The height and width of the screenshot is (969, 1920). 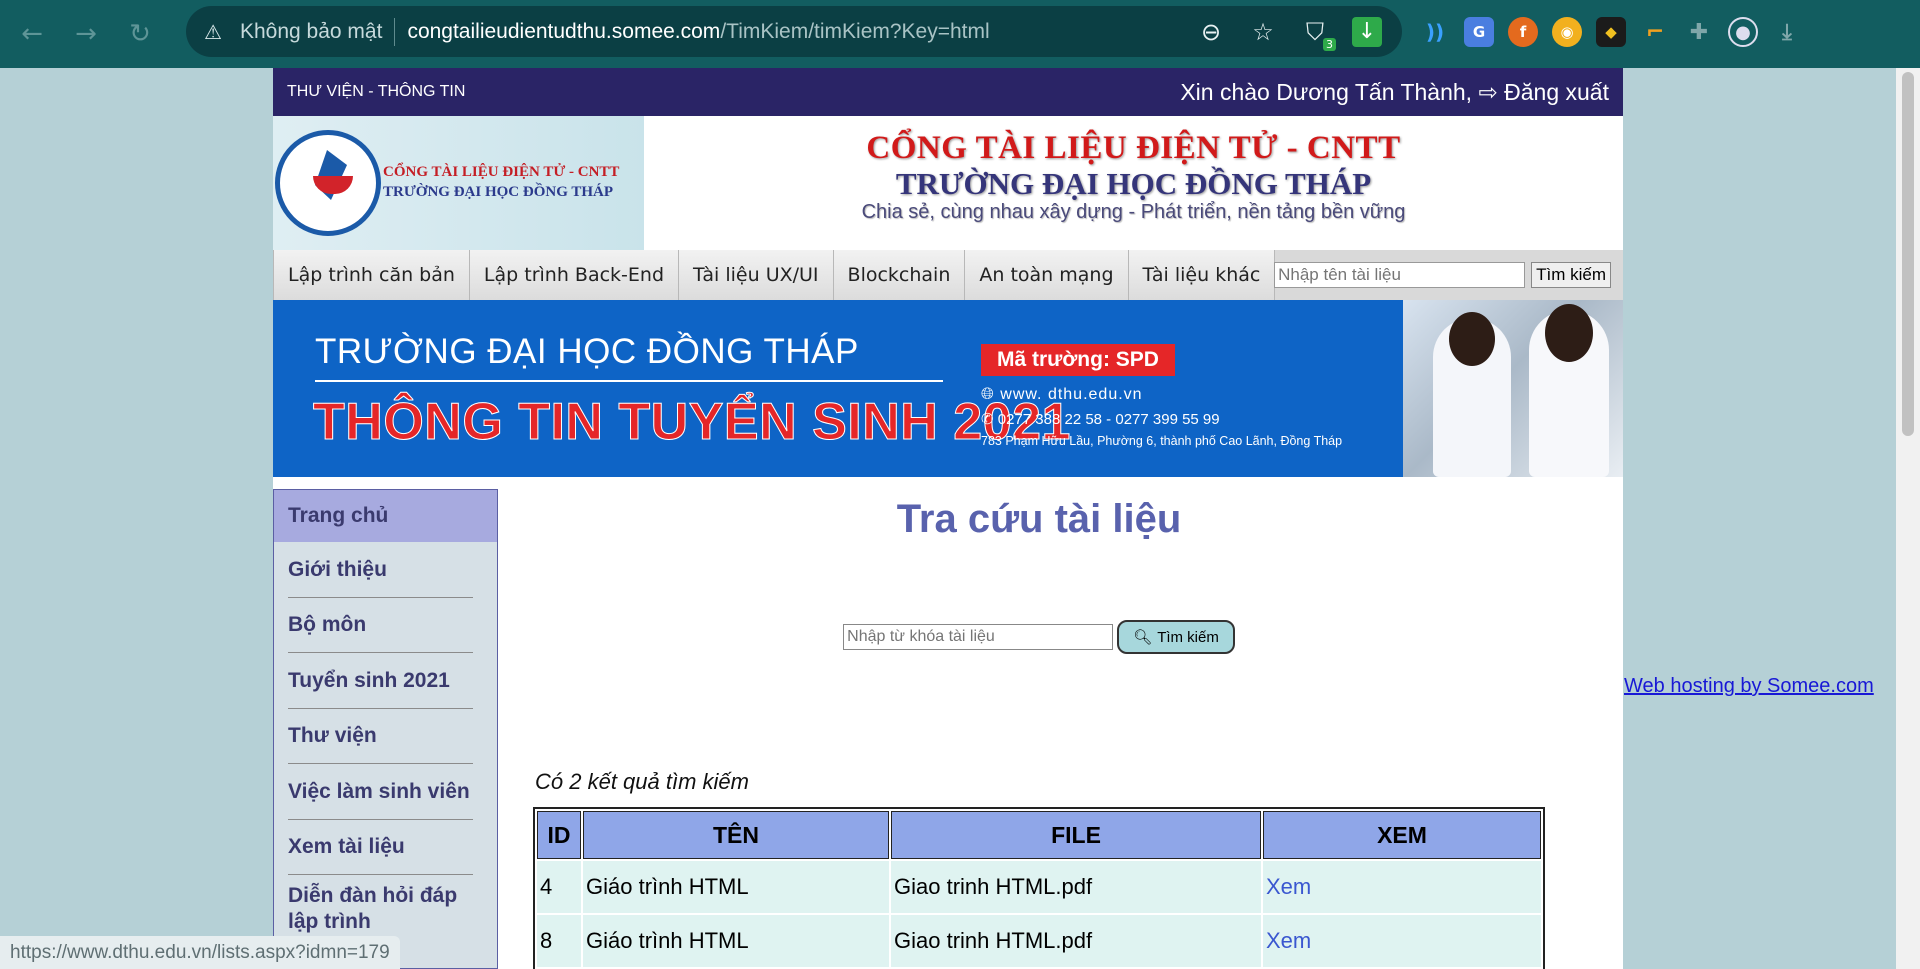 I want to click on header-file: FILE, so click(x=1076, y=835).